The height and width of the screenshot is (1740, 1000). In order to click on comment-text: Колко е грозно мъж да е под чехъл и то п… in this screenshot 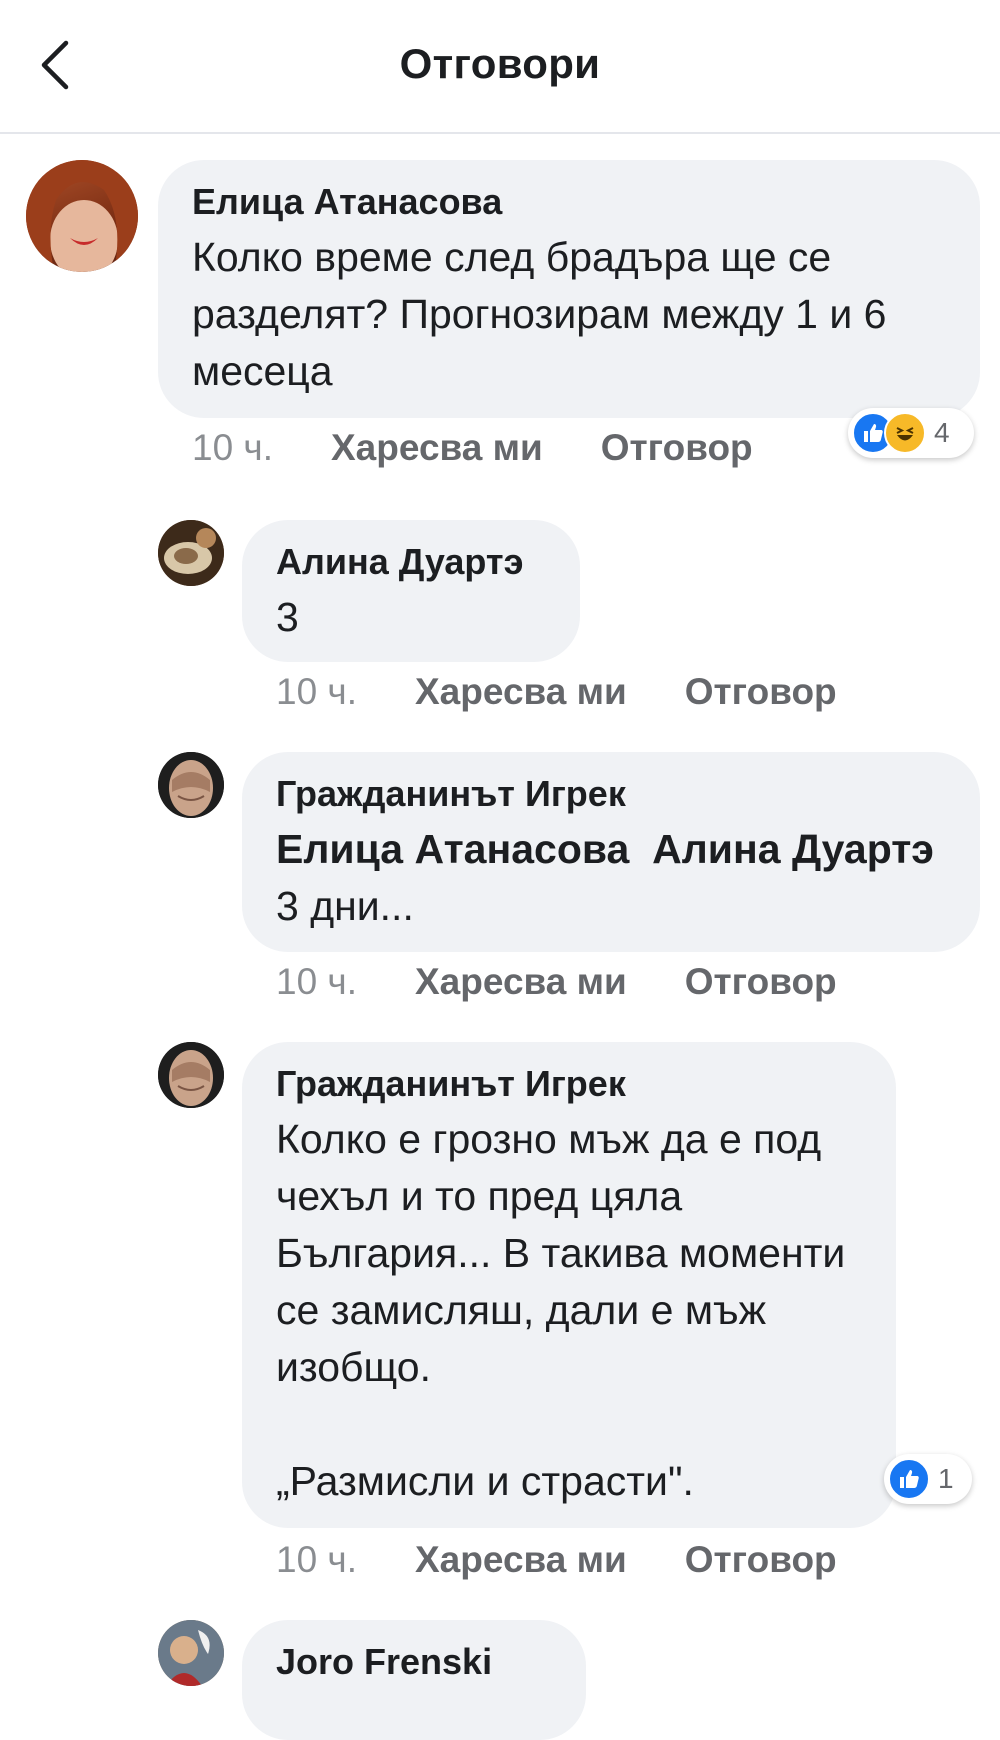, I will do `click(561, 1253)`.